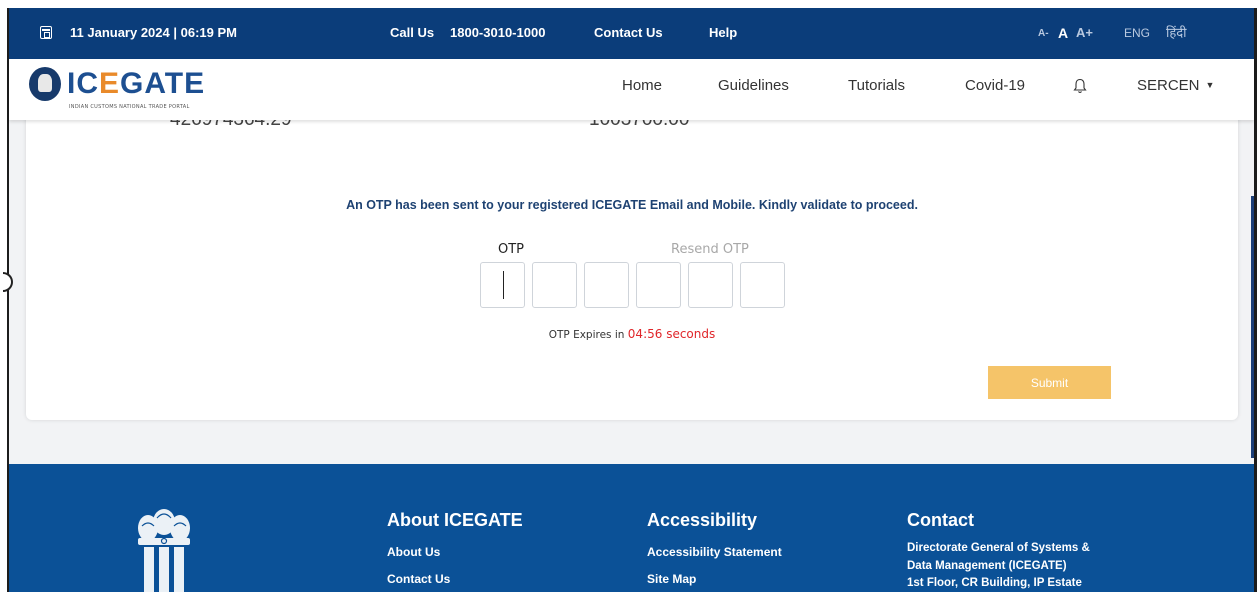  Describe the element at coordinates (110, 83) in the screenshot. I see `logo-text-highlight: E` at that location.